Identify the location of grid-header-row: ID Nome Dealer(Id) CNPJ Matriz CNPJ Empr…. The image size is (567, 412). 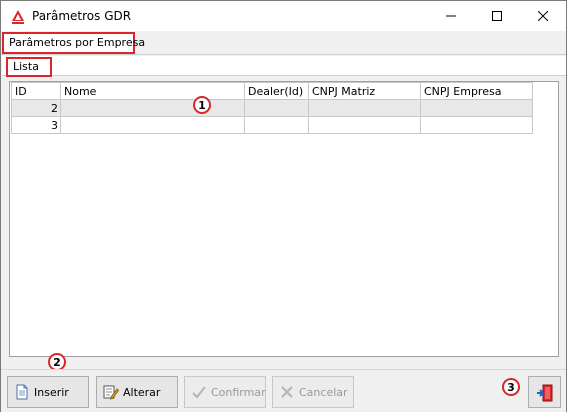
(272, 91).